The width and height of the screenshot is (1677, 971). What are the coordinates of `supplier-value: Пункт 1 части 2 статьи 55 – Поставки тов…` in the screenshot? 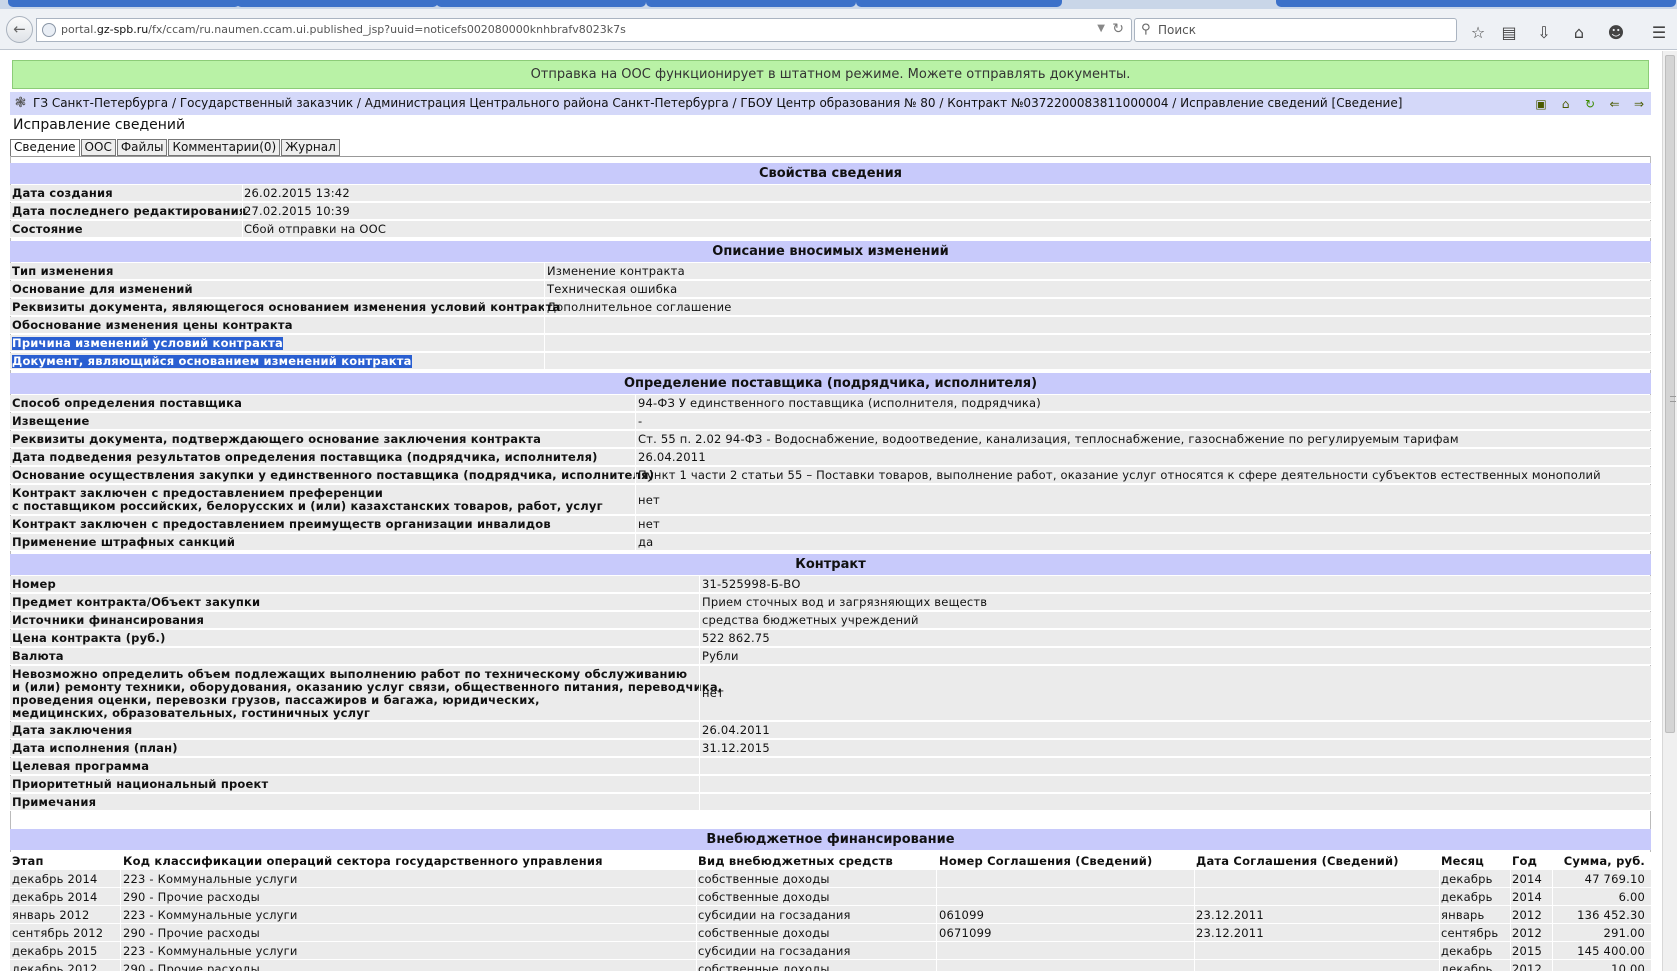 It's located at (1119, 475).